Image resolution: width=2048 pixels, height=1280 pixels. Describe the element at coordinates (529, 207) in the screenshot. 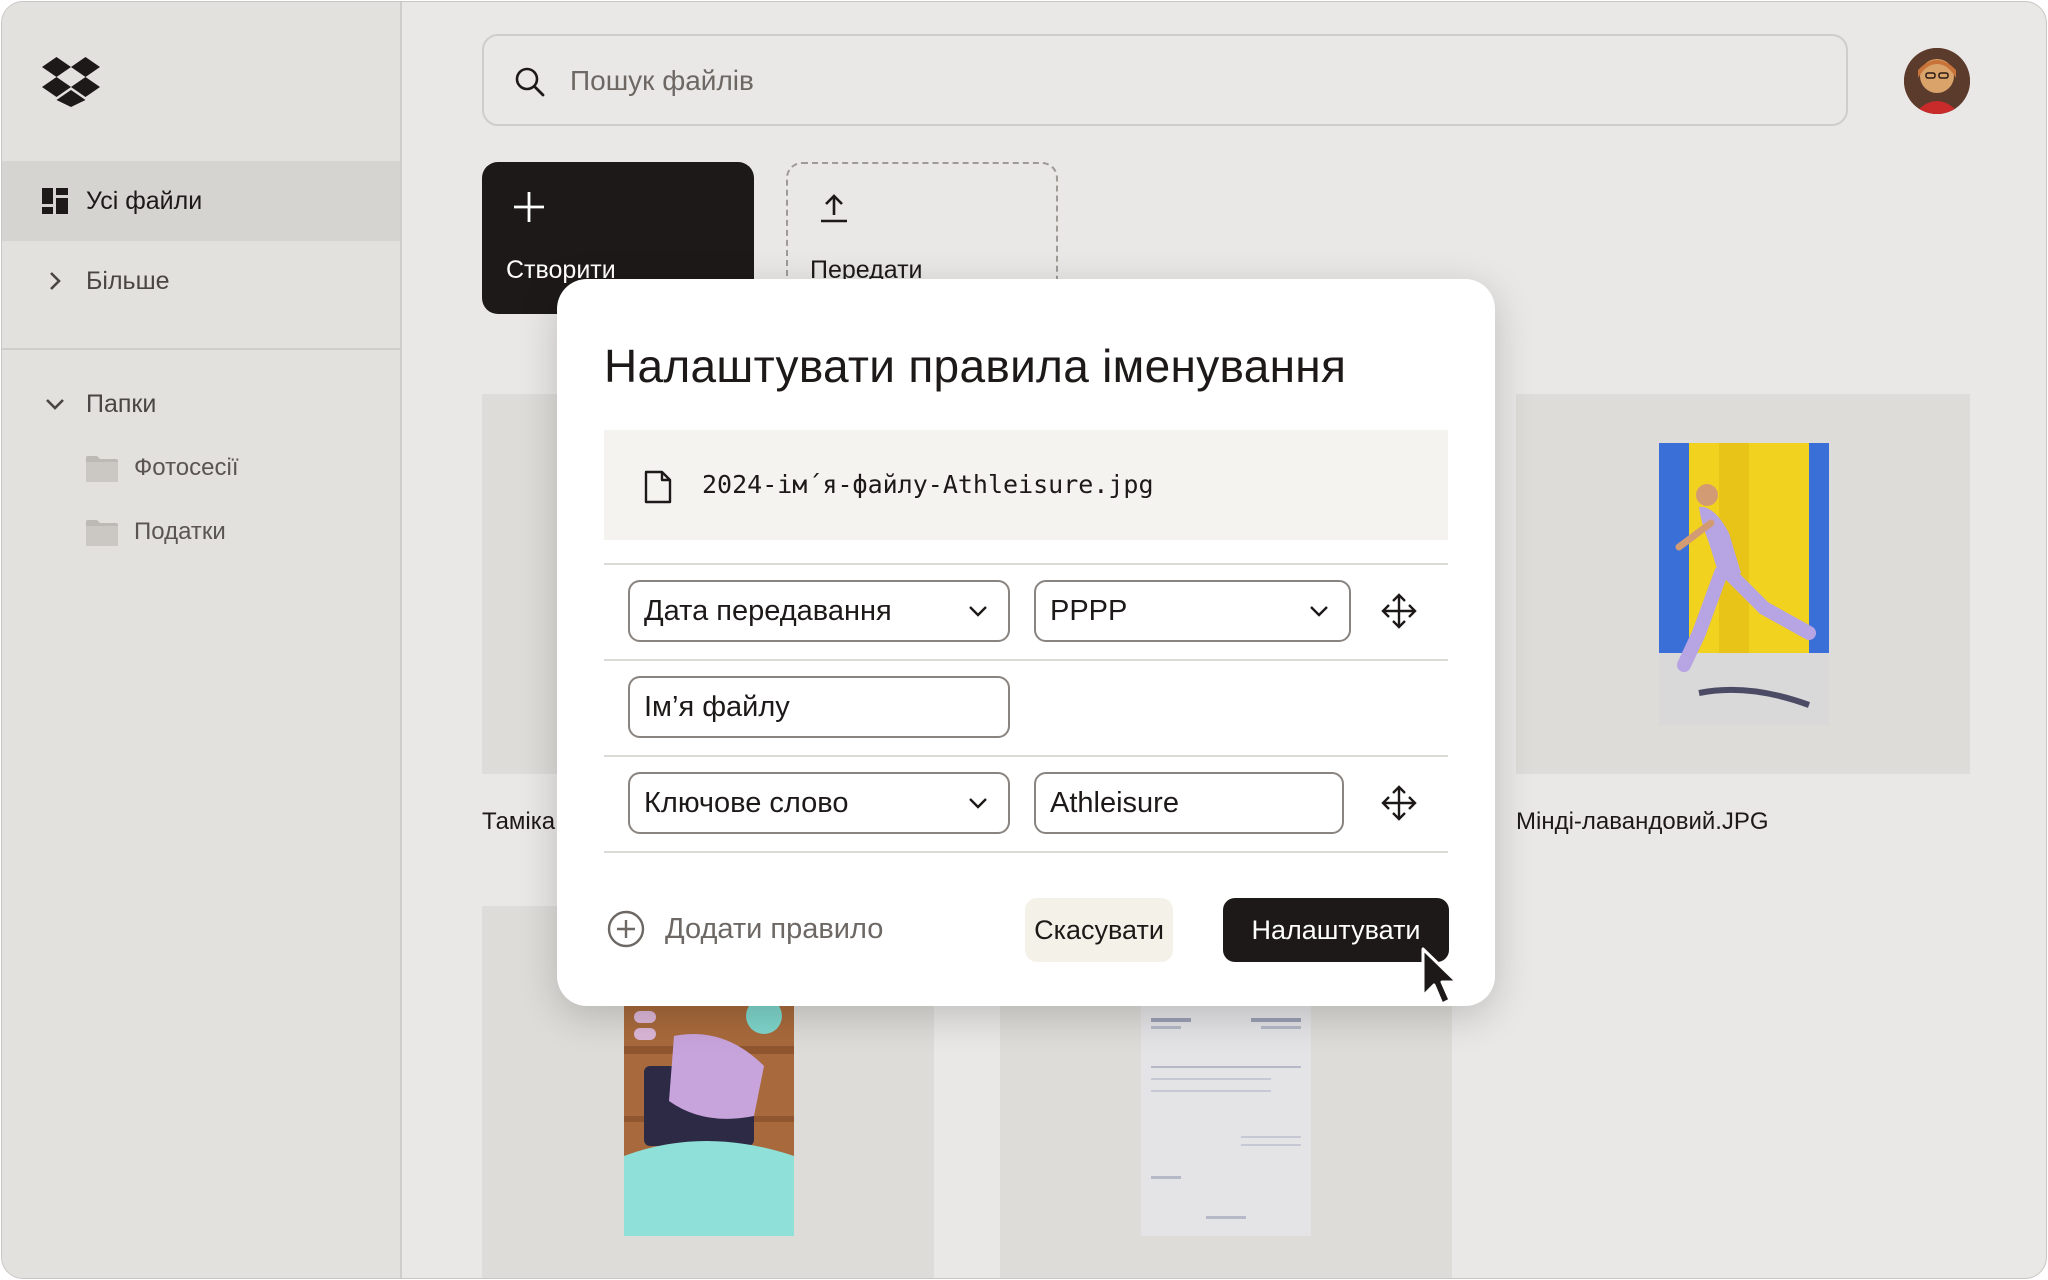

I see `plus-icon` at that location.